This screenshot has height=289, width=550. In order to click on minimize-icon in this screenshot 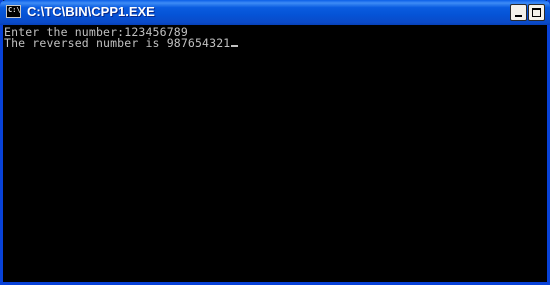, I will do `click(518, 16)`.